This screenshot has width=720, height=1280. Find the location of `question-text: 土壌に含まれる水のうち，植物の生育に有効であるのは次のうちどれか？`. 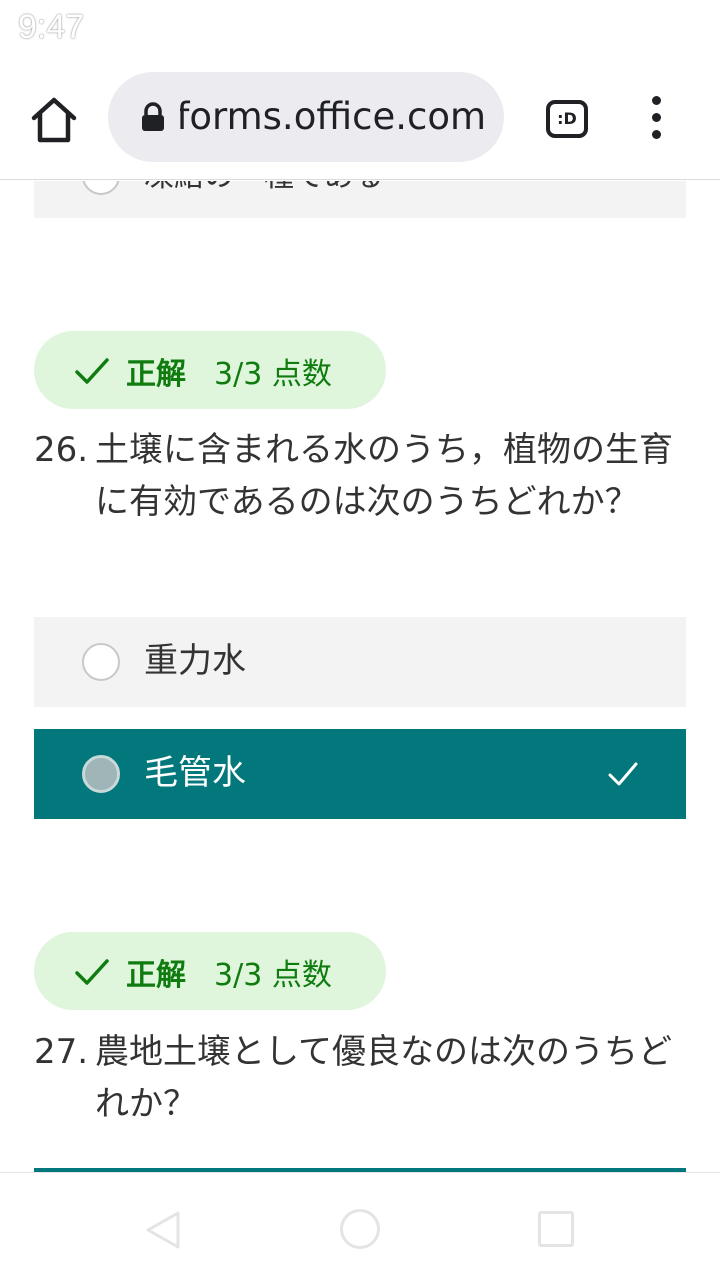

question-text: 土壌に含まれる水のうち，植物の生育に有効であるのは次のうちどれか？ is located at coordinates (384, 476).